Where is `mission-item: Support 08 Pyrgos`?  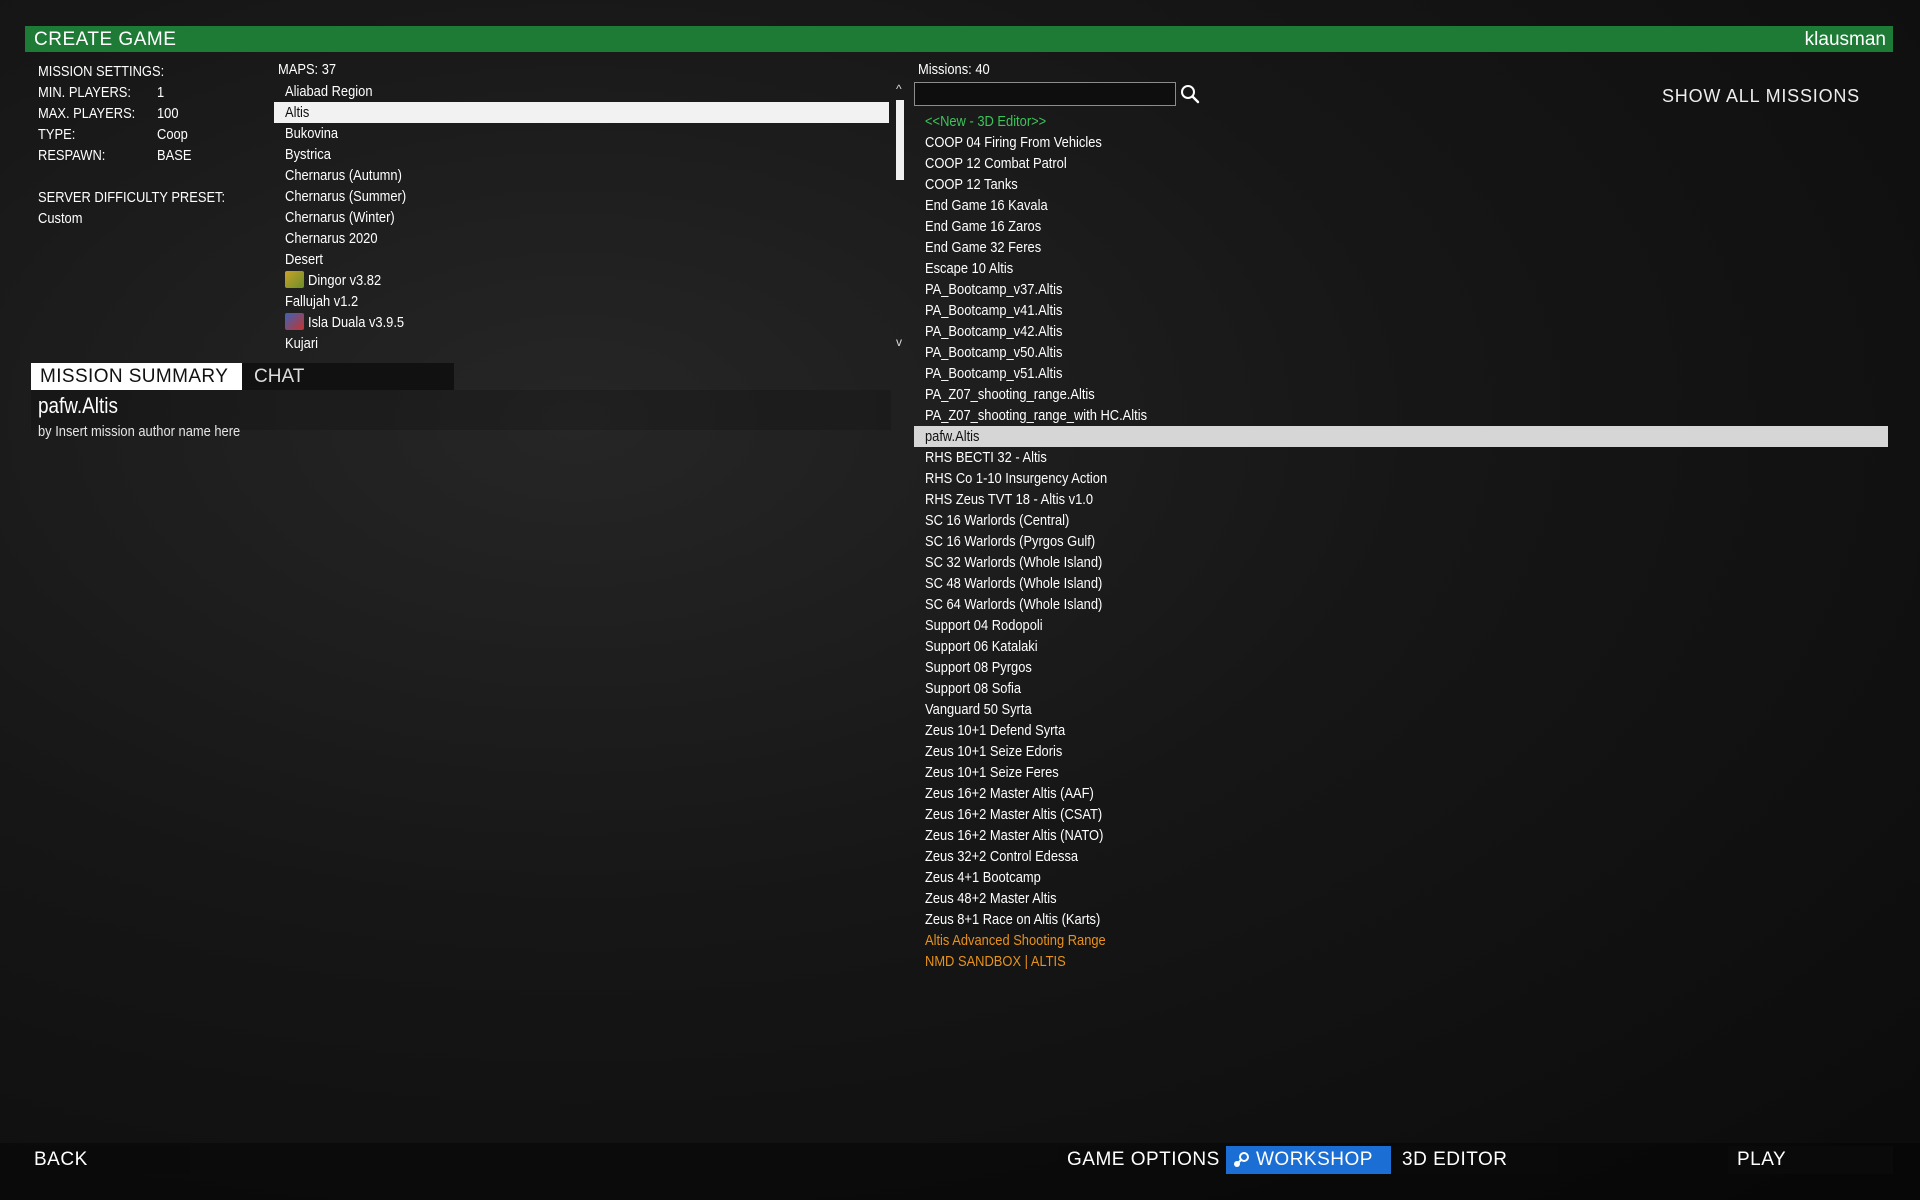 mission-item: Support 08 Pyrgos is located at coordinates (1401, 667).